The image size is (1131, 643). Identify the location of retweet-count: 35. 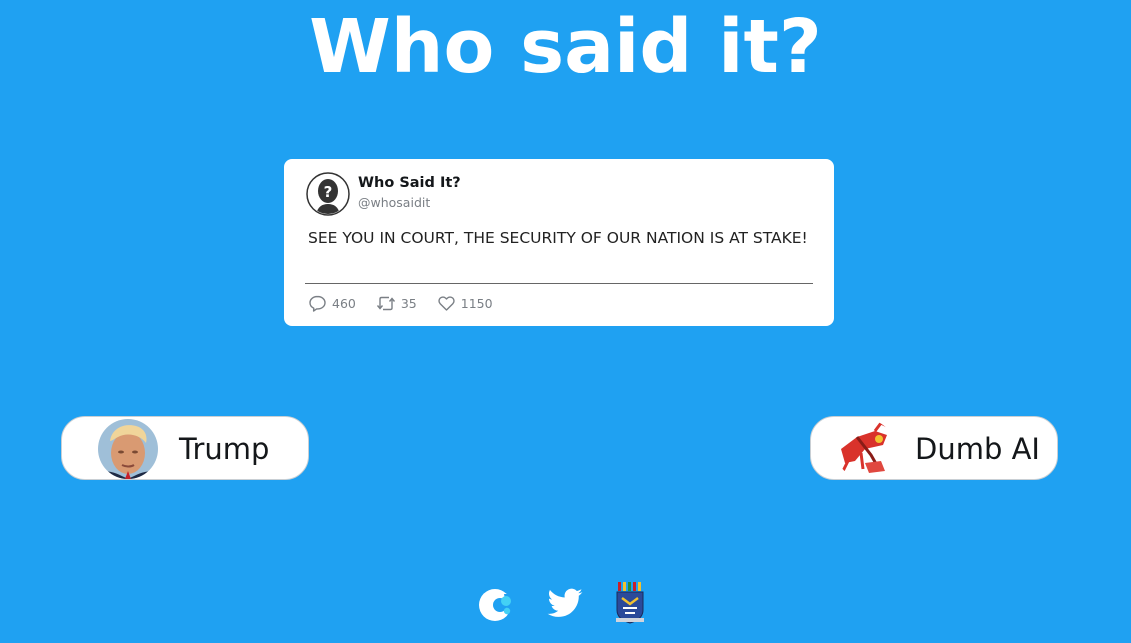
(408, 303).